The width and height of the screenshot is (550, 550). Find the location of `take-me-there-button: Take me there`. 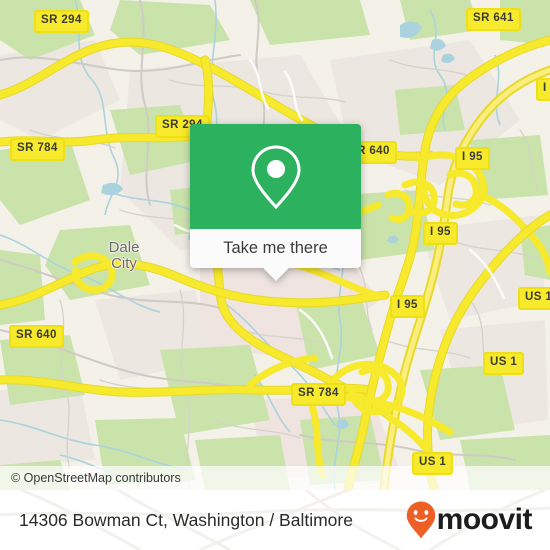

take-me-there-button: Take me there is located at coordinates (275, 255).